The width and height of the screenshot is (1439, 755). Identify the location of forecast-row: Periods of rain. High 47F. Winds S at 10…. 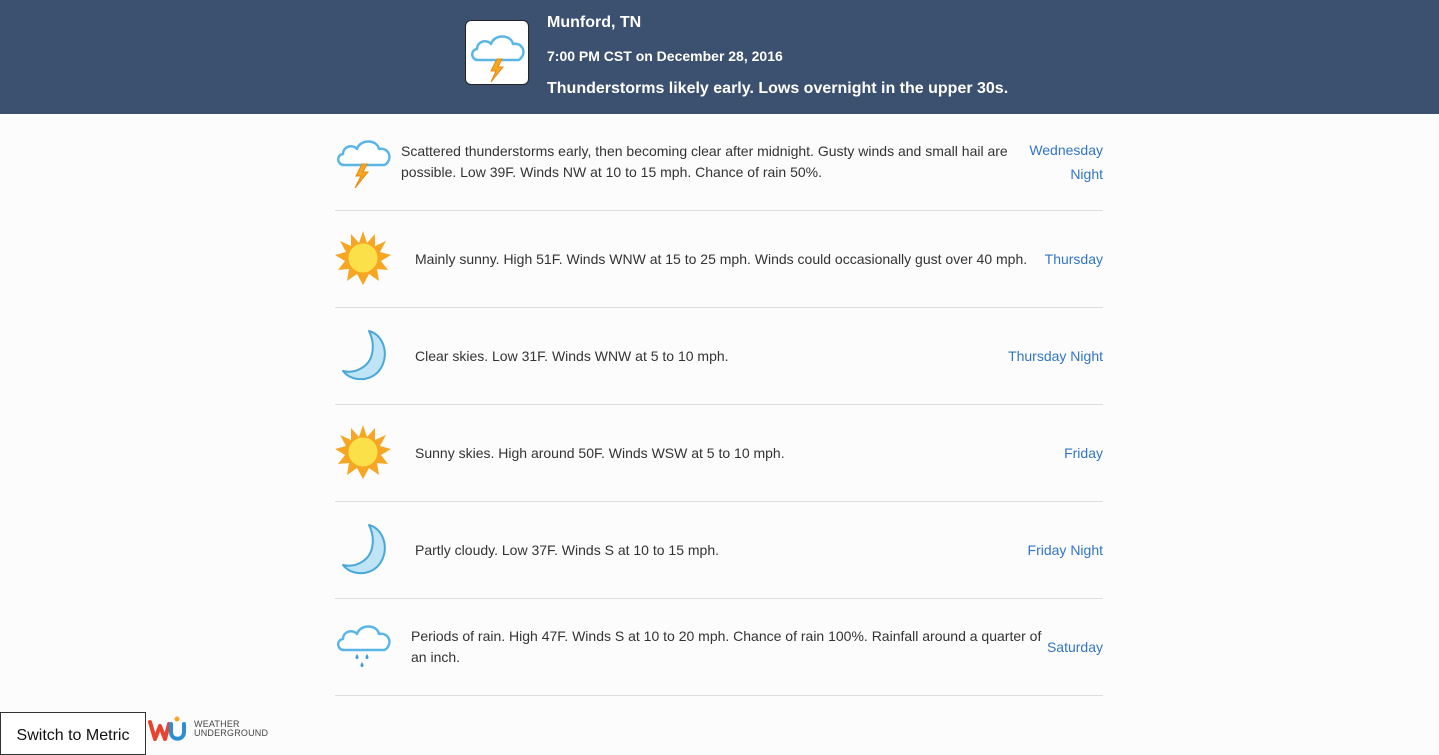
(719, 647).